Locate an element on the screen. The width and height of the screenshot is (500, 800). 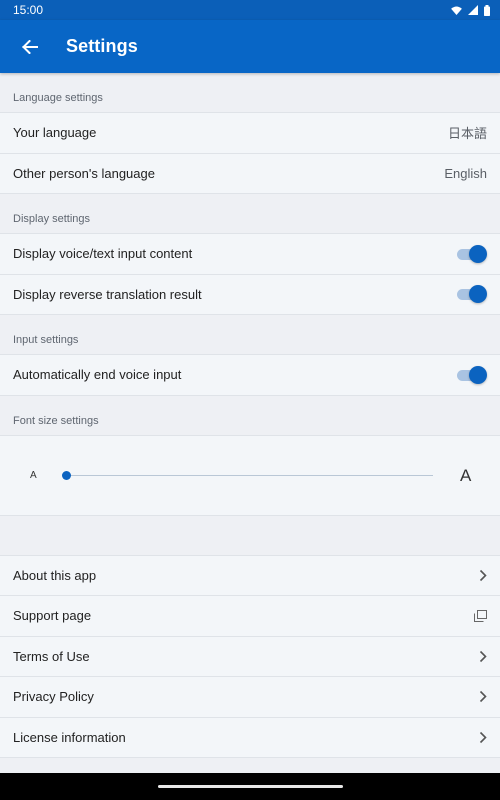
status-time: 15:00 is located at coordinates (28, 10).